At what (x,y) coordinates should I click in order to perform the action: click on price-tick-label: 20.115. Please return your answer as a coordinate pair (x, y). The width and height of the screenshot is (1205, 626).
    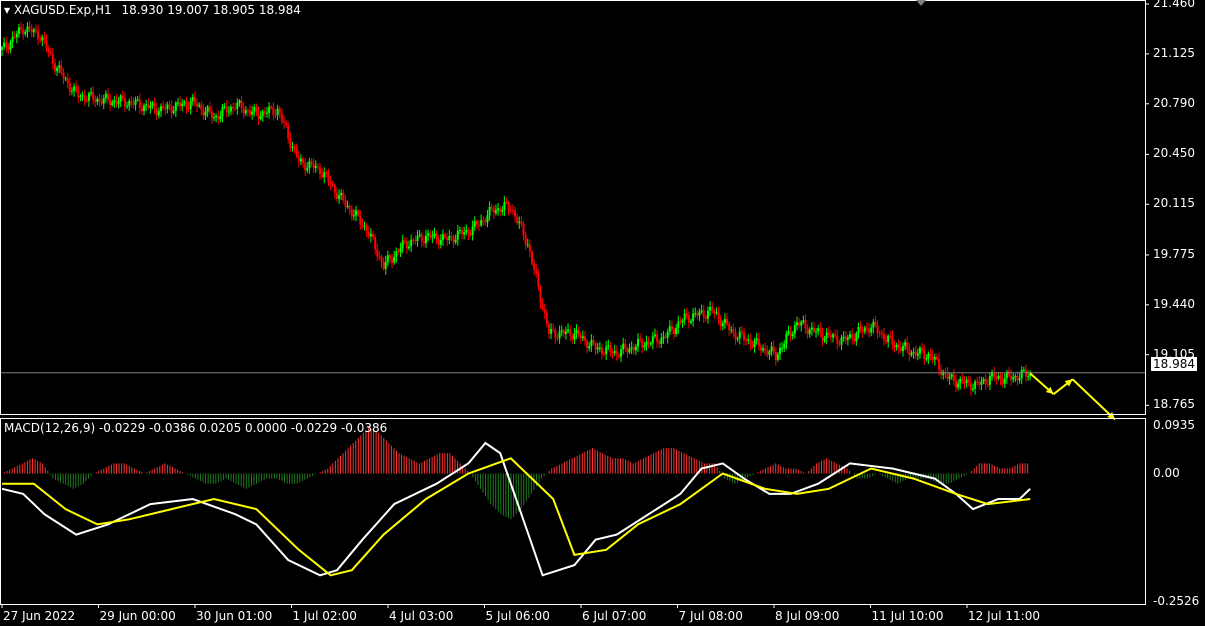
    Looking at the image, I should click on (1174, 203).